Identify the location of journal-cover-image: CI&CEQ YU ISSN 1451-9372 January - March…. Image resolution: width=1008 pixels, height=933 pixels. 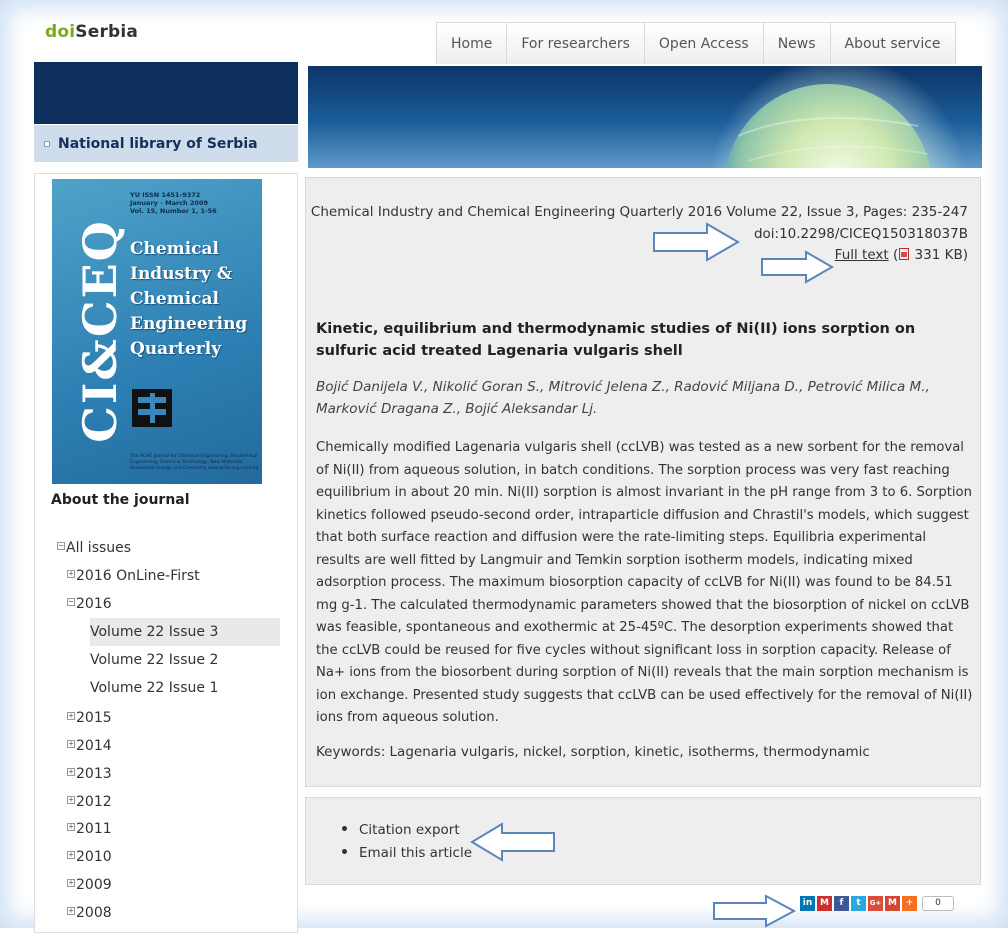
(157, 331).